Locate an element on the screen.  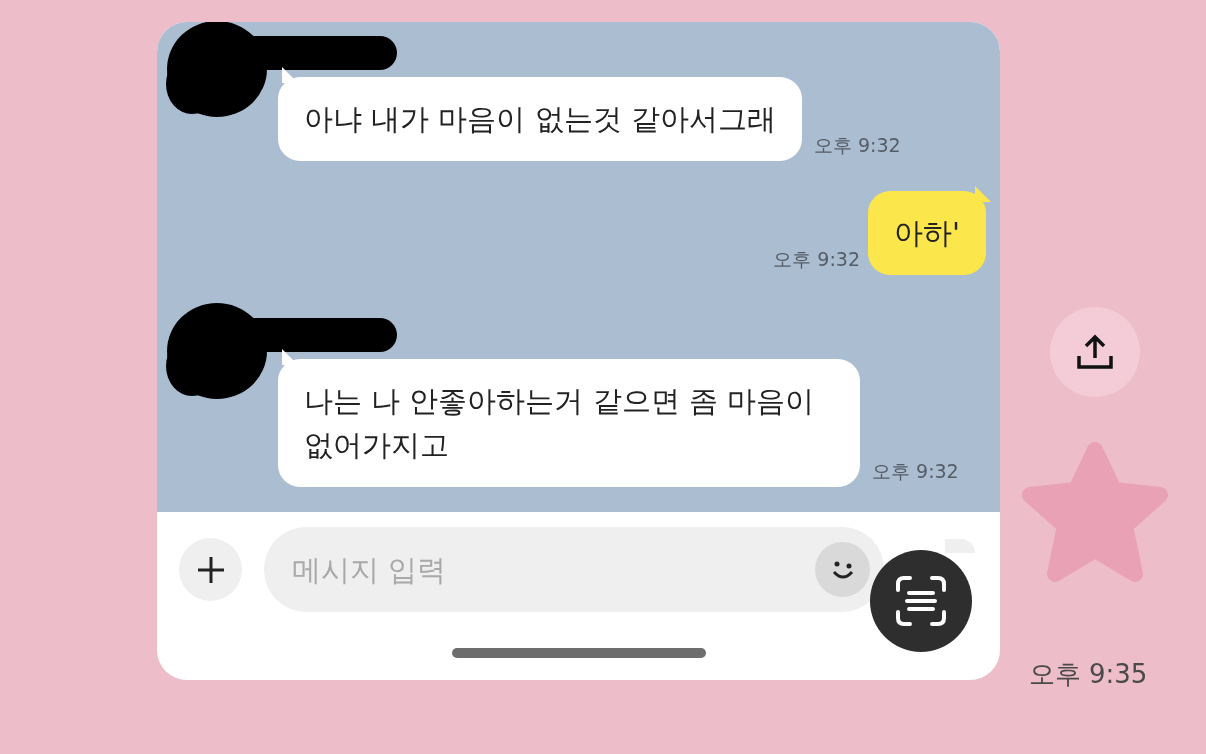
share-icon is located at coordinates (1095, 352).